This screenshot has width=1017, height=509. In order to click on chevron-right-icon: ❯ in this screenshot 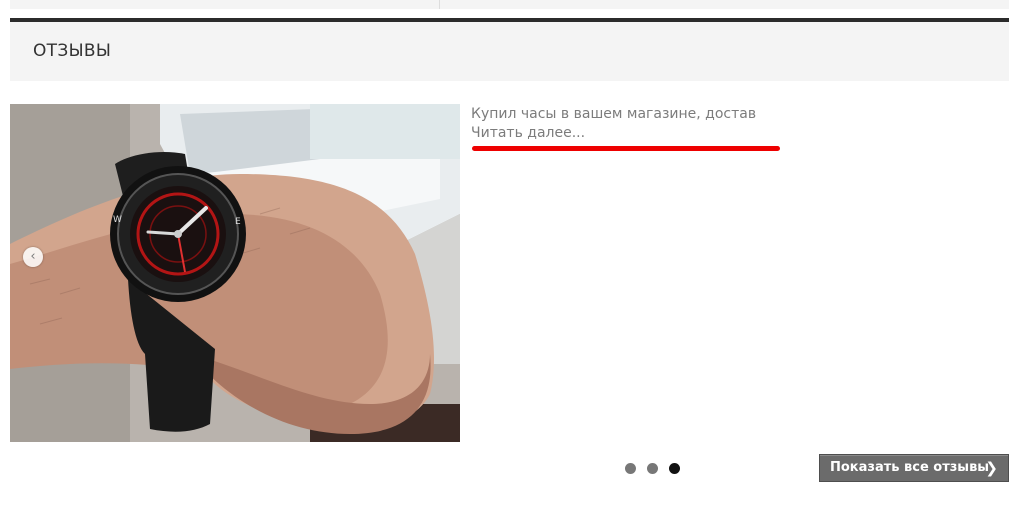, I will do `click(991, 468)`.